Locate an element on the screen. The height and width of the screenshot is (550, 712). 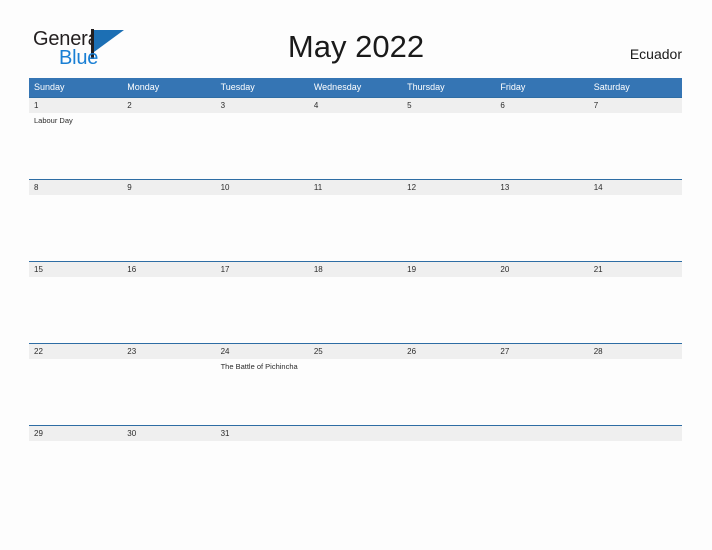
day-number: 2 is located at coordinates (168, 105).